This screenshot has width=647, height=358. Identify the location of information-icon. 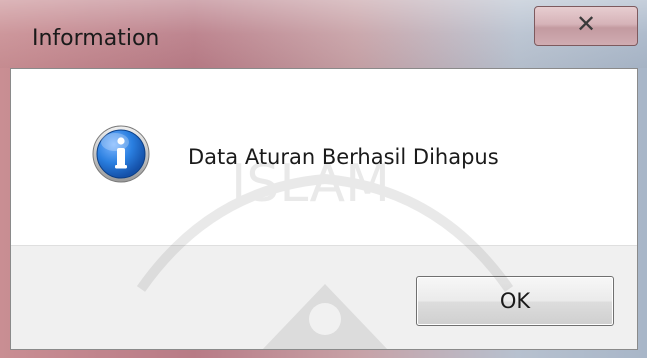
(121, 154).